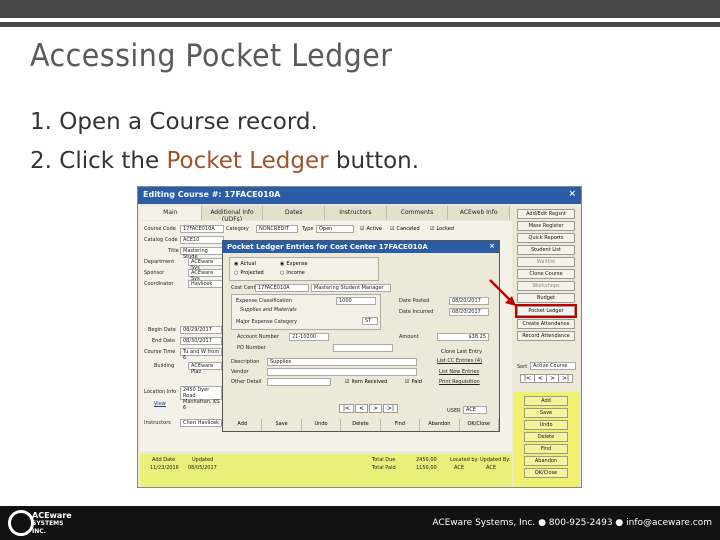 This screenshot has height=540, width=720. Describe the element at coordinates (356, 213) in the screenshot. I see `tab-instructors: Instructors` at that location.